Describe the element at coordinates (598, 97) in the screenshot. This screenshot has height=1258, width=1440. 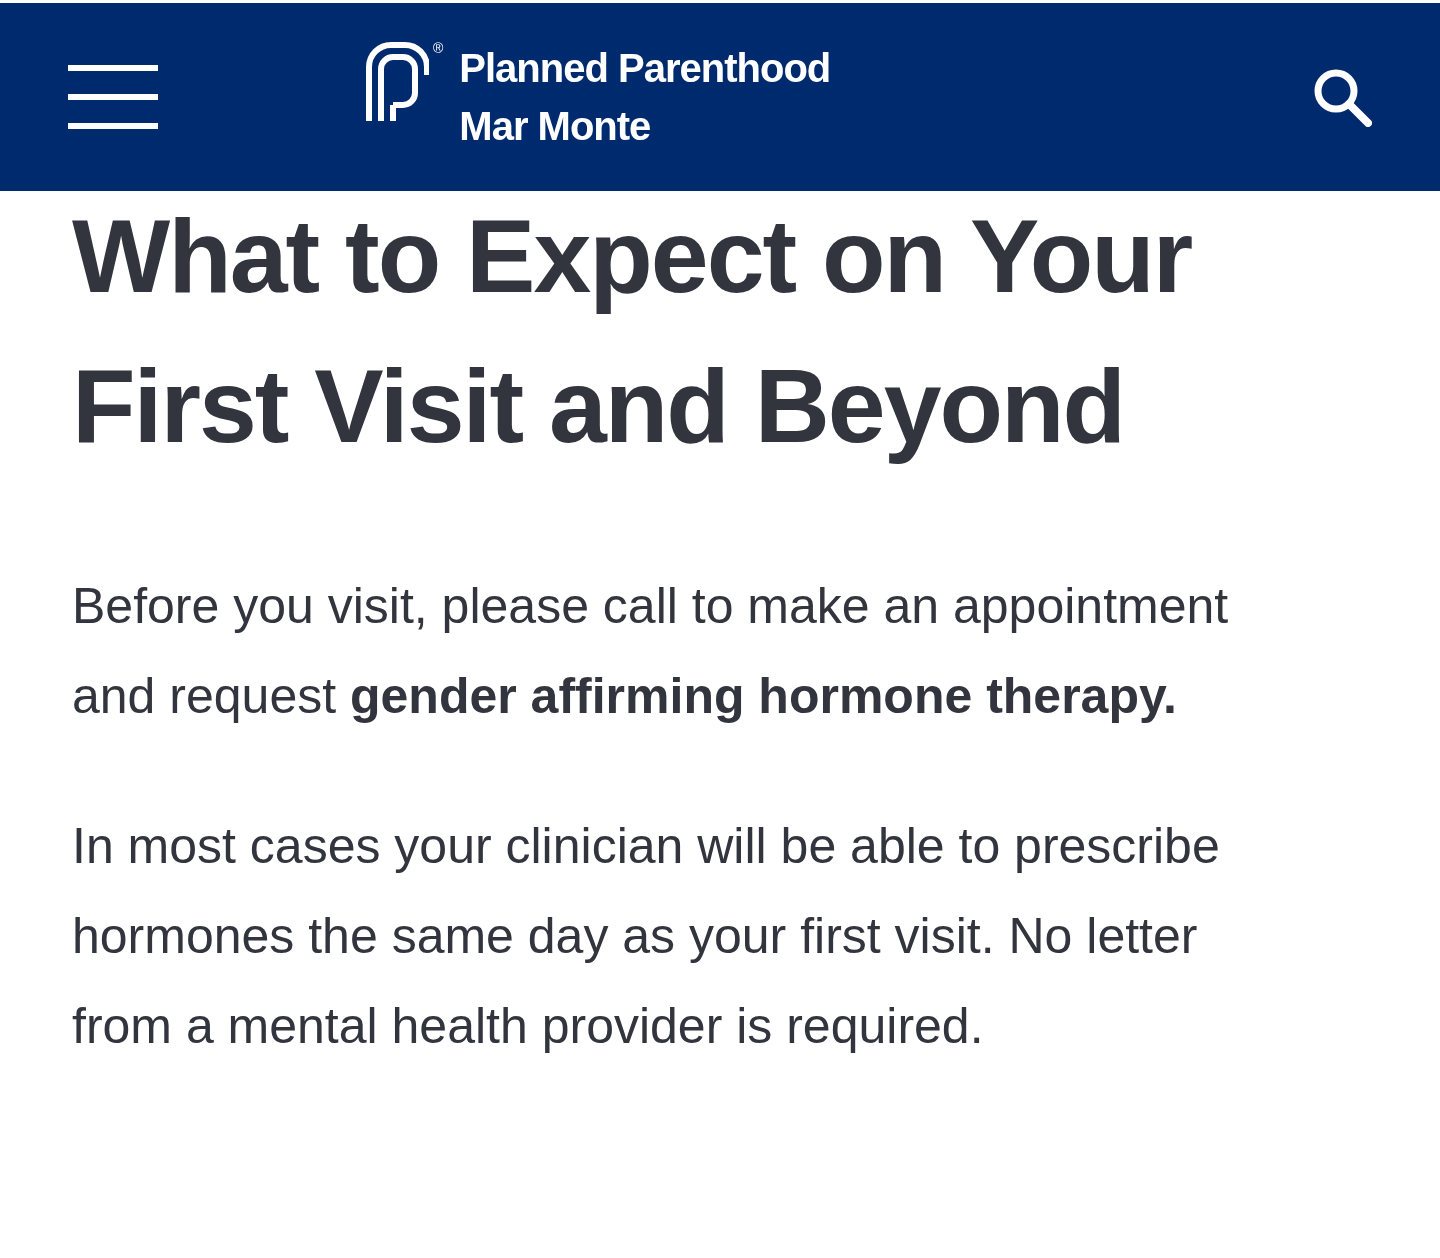
I see `brand-logo-link: ® Planned Parenthood Mar Monte` at that location.